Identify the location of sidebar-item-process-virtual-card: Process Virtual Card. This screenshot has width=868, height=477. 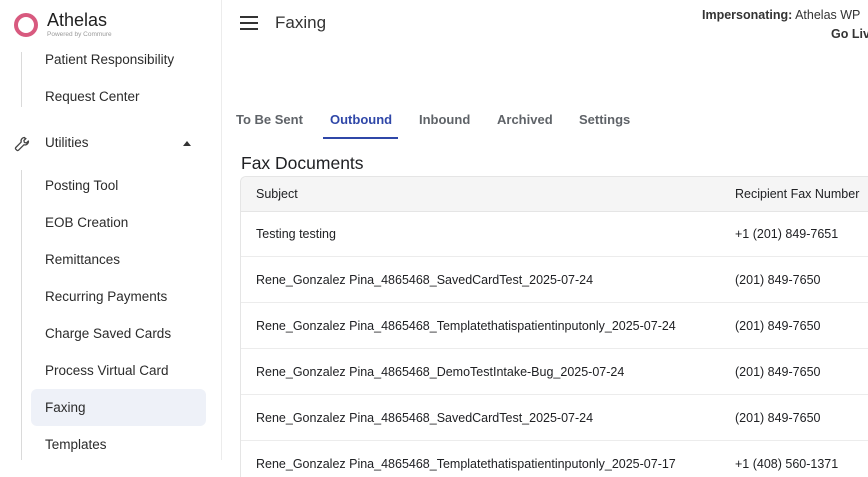
(118, 370).